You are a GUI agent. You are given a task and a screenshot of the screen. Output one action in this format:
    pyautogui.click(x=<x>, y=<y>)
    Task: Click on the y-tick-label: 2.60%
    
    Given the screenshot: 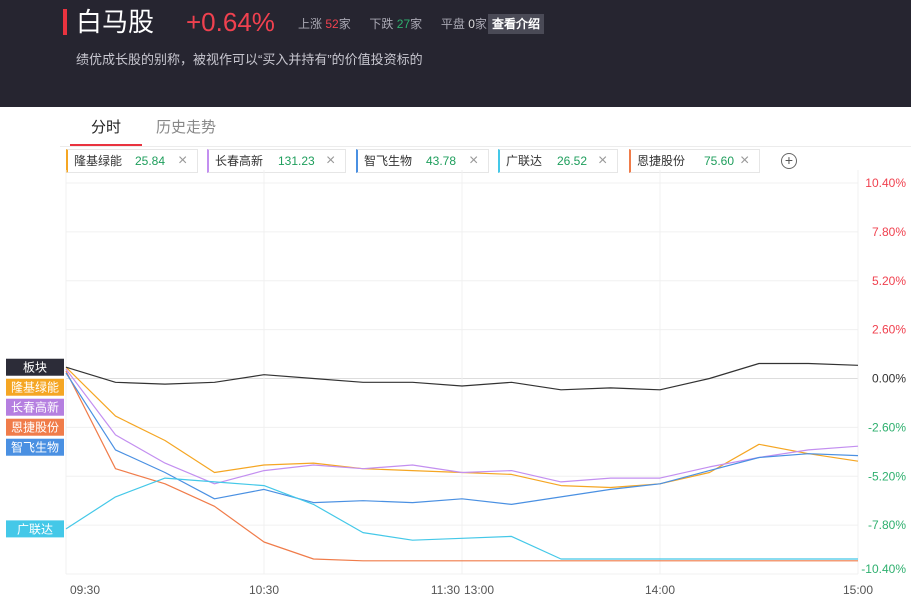 What is the action you would take?
    pyautogui.click(x=889, y=330)
    